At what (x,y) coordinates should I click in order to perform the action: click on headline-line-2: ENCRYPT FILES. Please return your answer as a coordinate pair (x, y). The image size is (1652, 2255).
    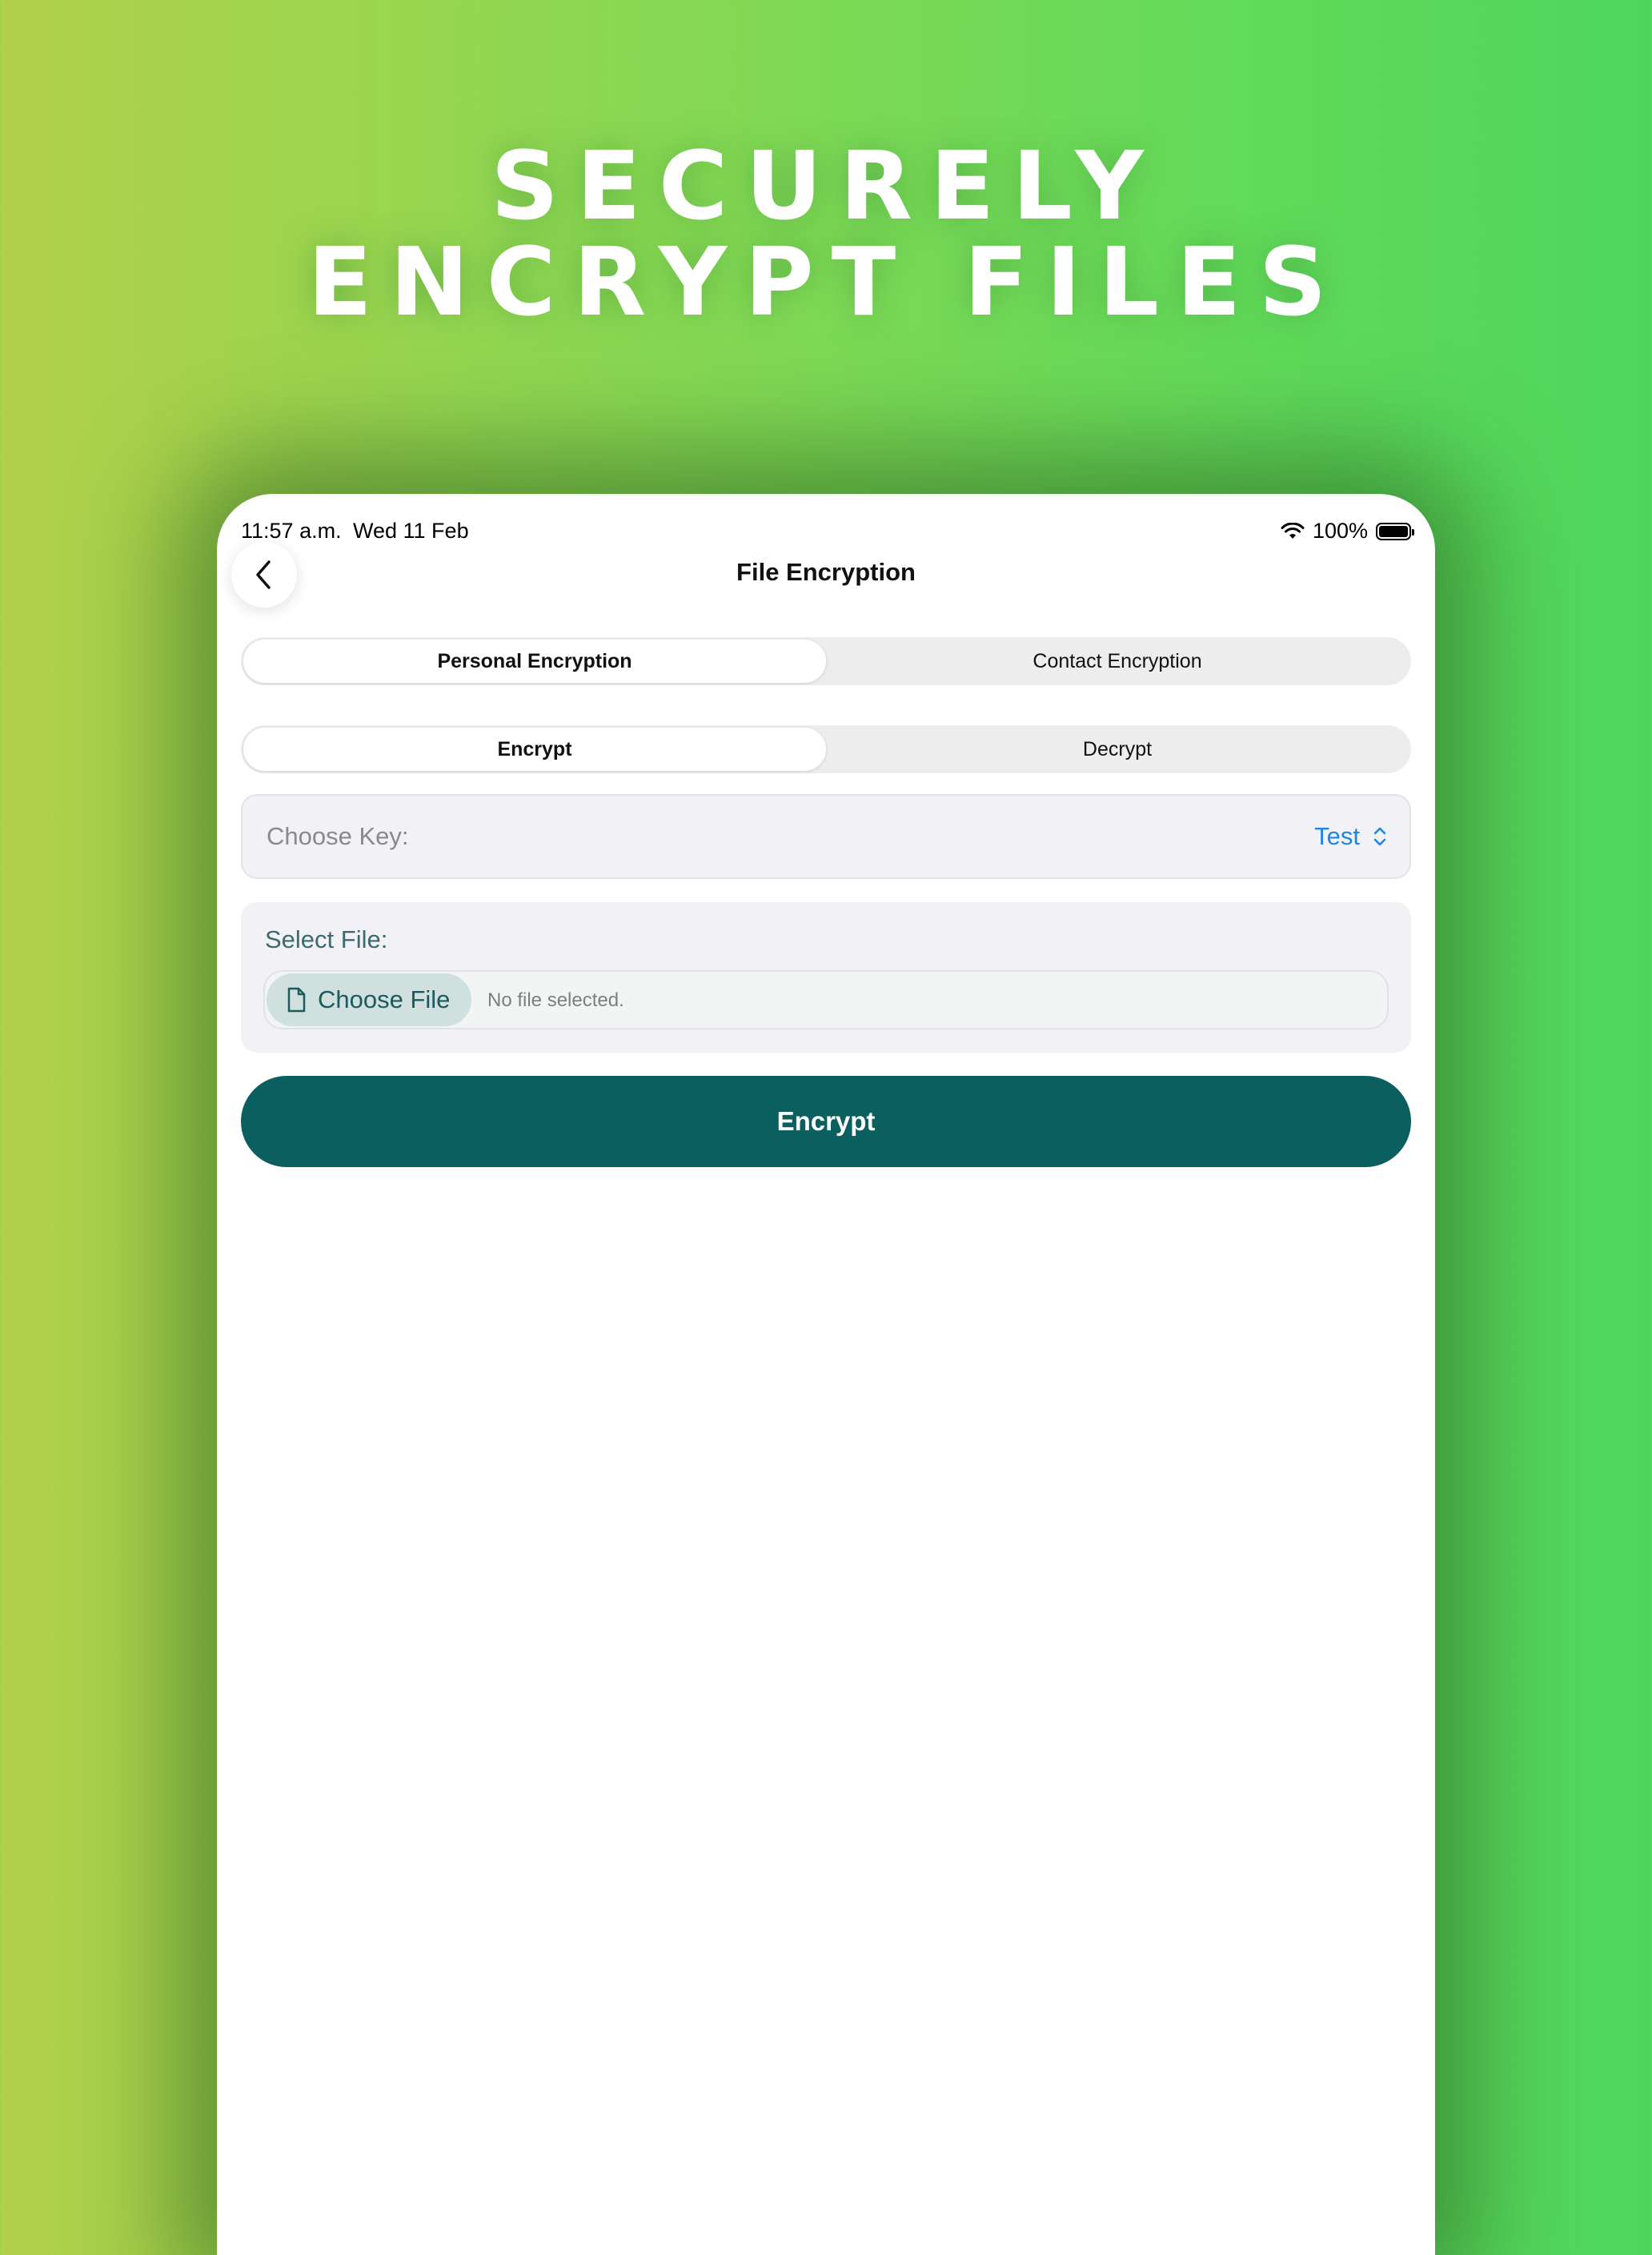
    Looking at the image, I should click on (826, 282).